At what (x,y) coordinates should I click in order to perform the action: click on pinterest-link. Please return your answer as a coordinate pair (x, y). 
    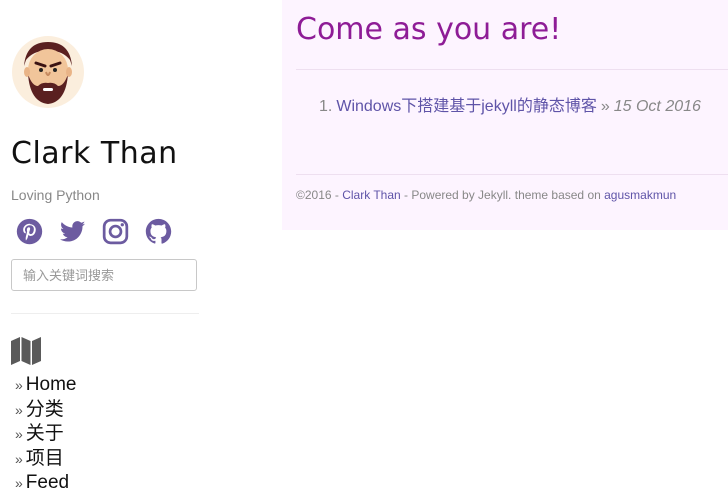
    Looking at the image, I should click on (29, 231).